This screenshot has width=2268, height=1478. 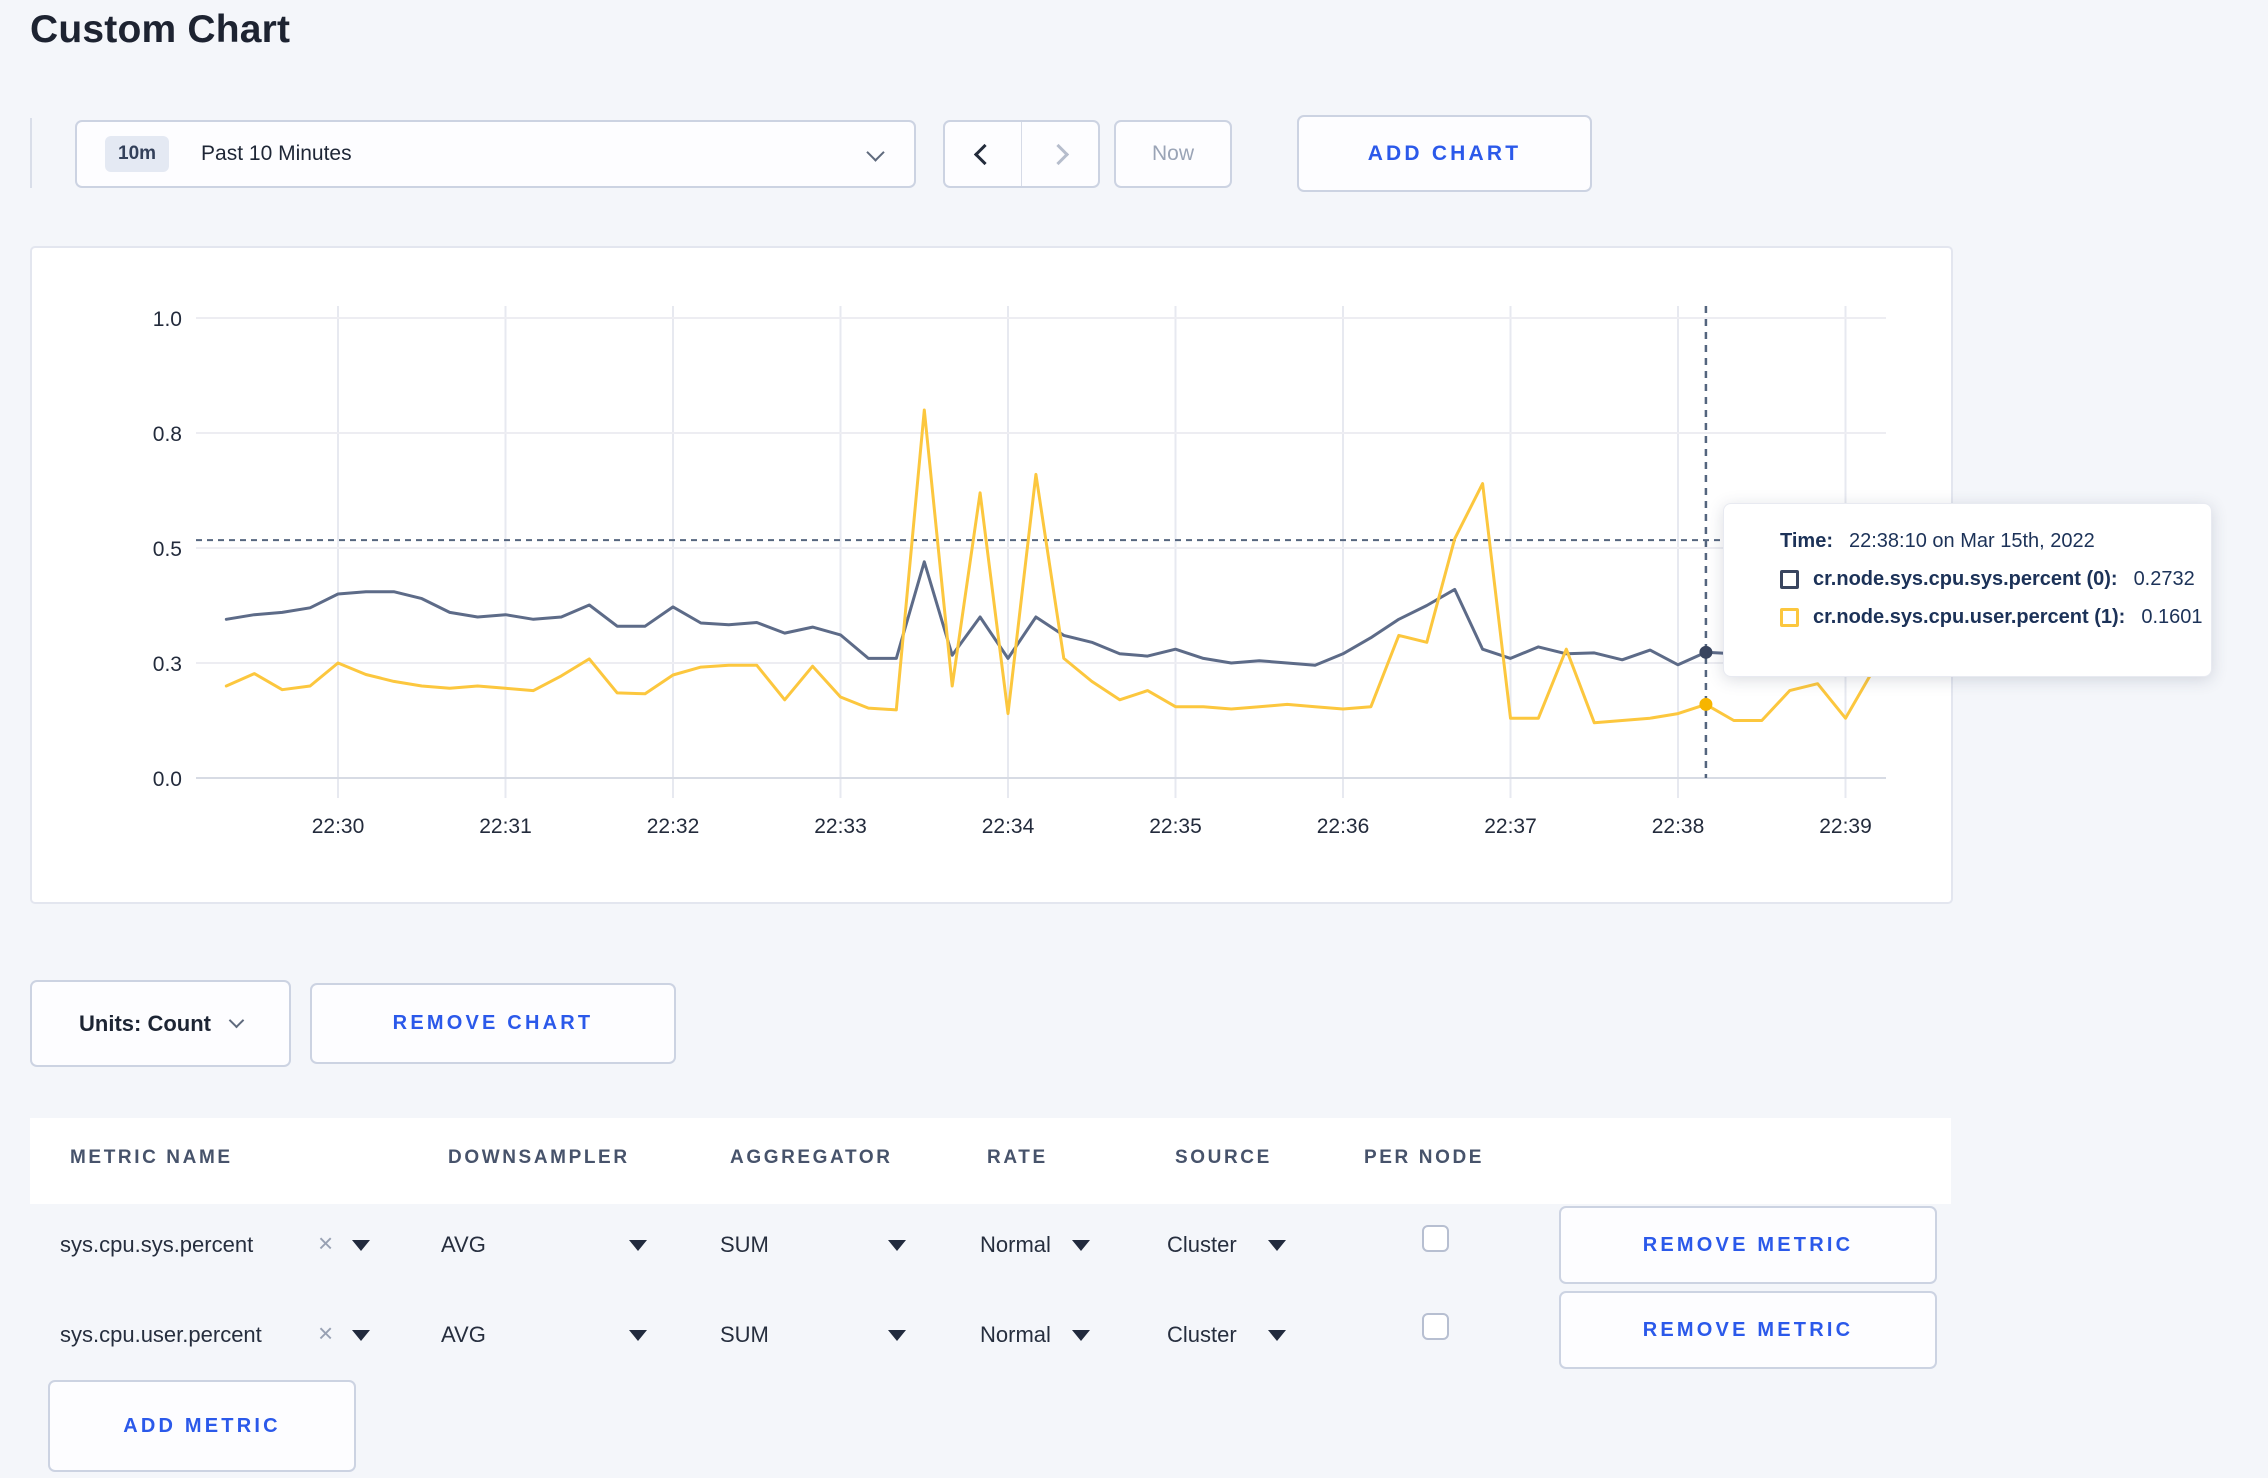 What do you see at coordinates (160, 29) in the screenshot?
I see `page-title: Custom Chart` at bounding box center [160, 29].